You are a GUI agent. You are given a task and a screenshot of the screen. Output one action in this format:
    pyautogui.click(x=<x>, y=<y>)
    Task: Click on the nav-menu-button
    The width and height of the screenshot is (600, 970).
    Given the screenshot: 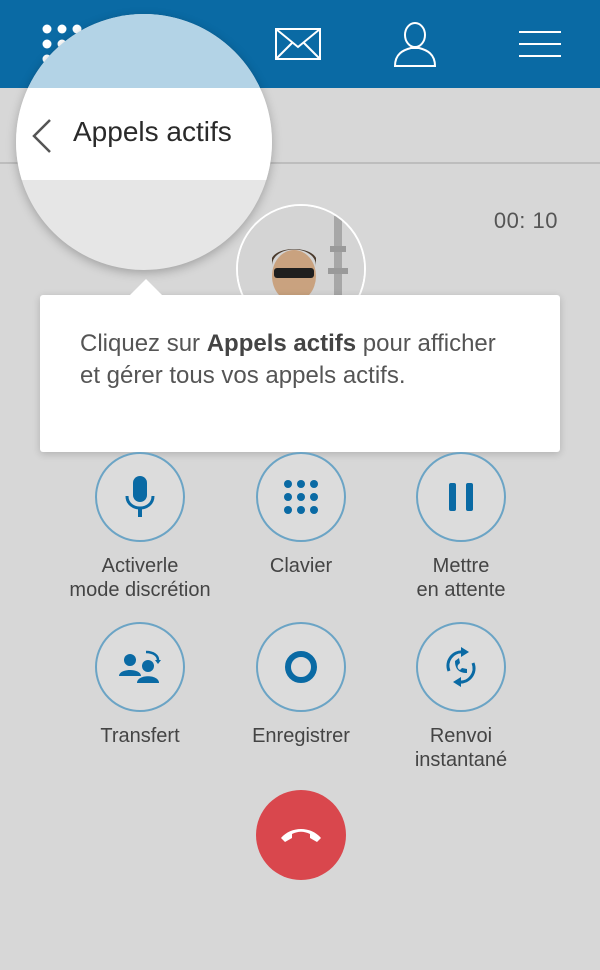 What is the action you would take?
    pyautogui.click(x=540, y=44)
    